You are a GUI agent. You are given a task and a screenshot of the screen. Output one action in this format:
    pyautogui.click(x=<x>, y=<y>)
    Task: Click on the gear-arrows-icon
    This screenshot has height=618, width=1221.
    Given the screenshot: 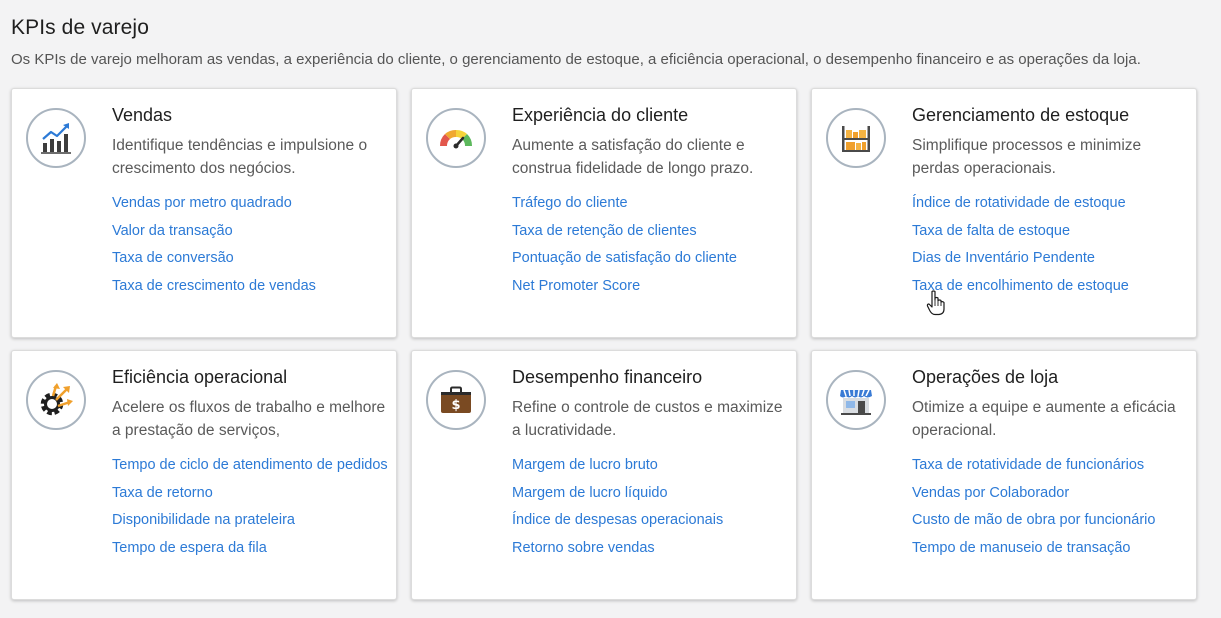 What is the action you would take?
    pyautogui.click(x=56, y=399)
    